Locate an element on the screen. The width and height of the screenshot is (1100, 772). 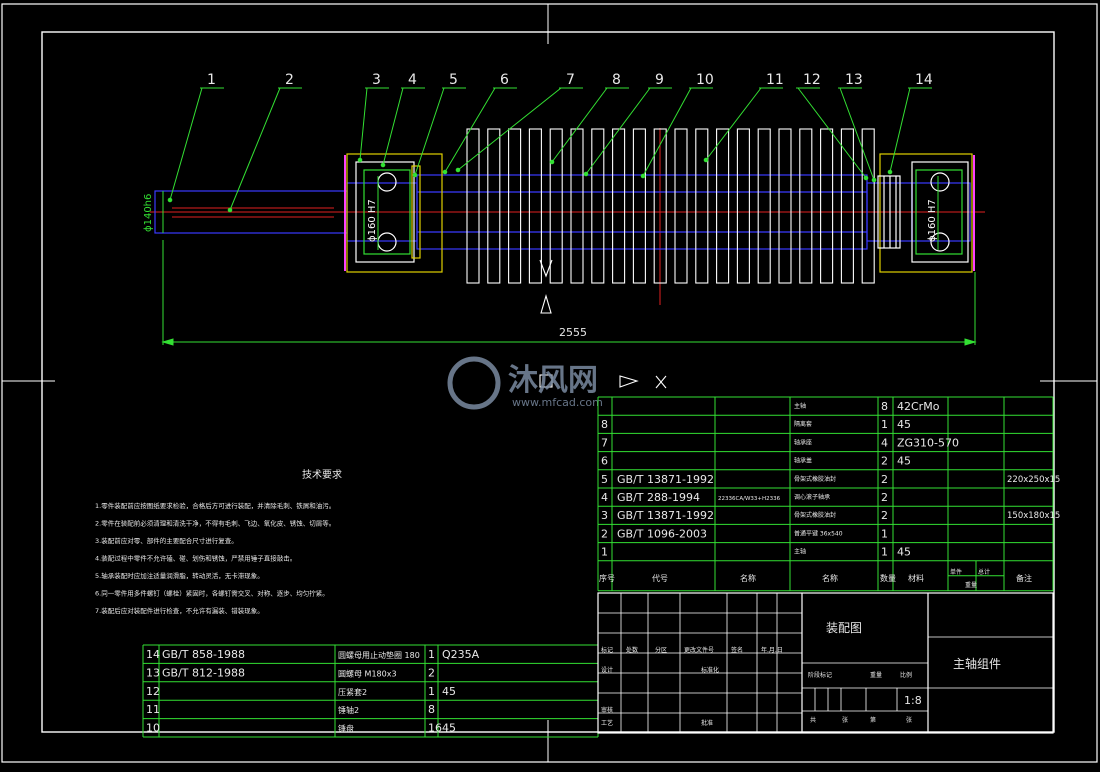
bom-lower-material: Q235A is located at coordinates (461, 654).